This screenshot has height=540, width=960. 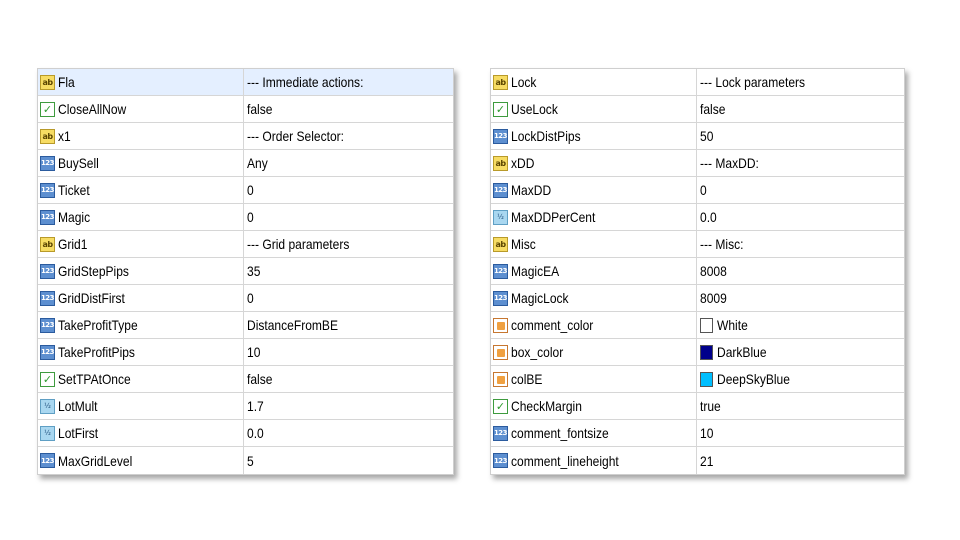 I want to click on color-type-icon, so click(x=500, y=352).